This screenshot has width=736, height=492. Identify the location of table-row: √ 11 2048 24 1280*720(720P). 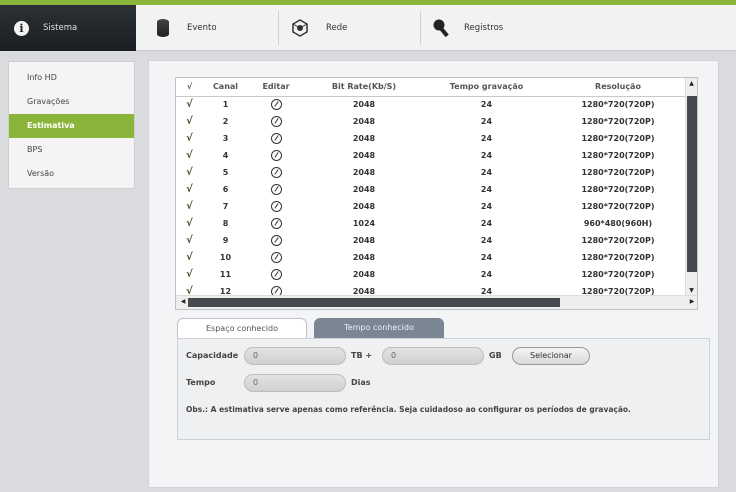
(431, 274).